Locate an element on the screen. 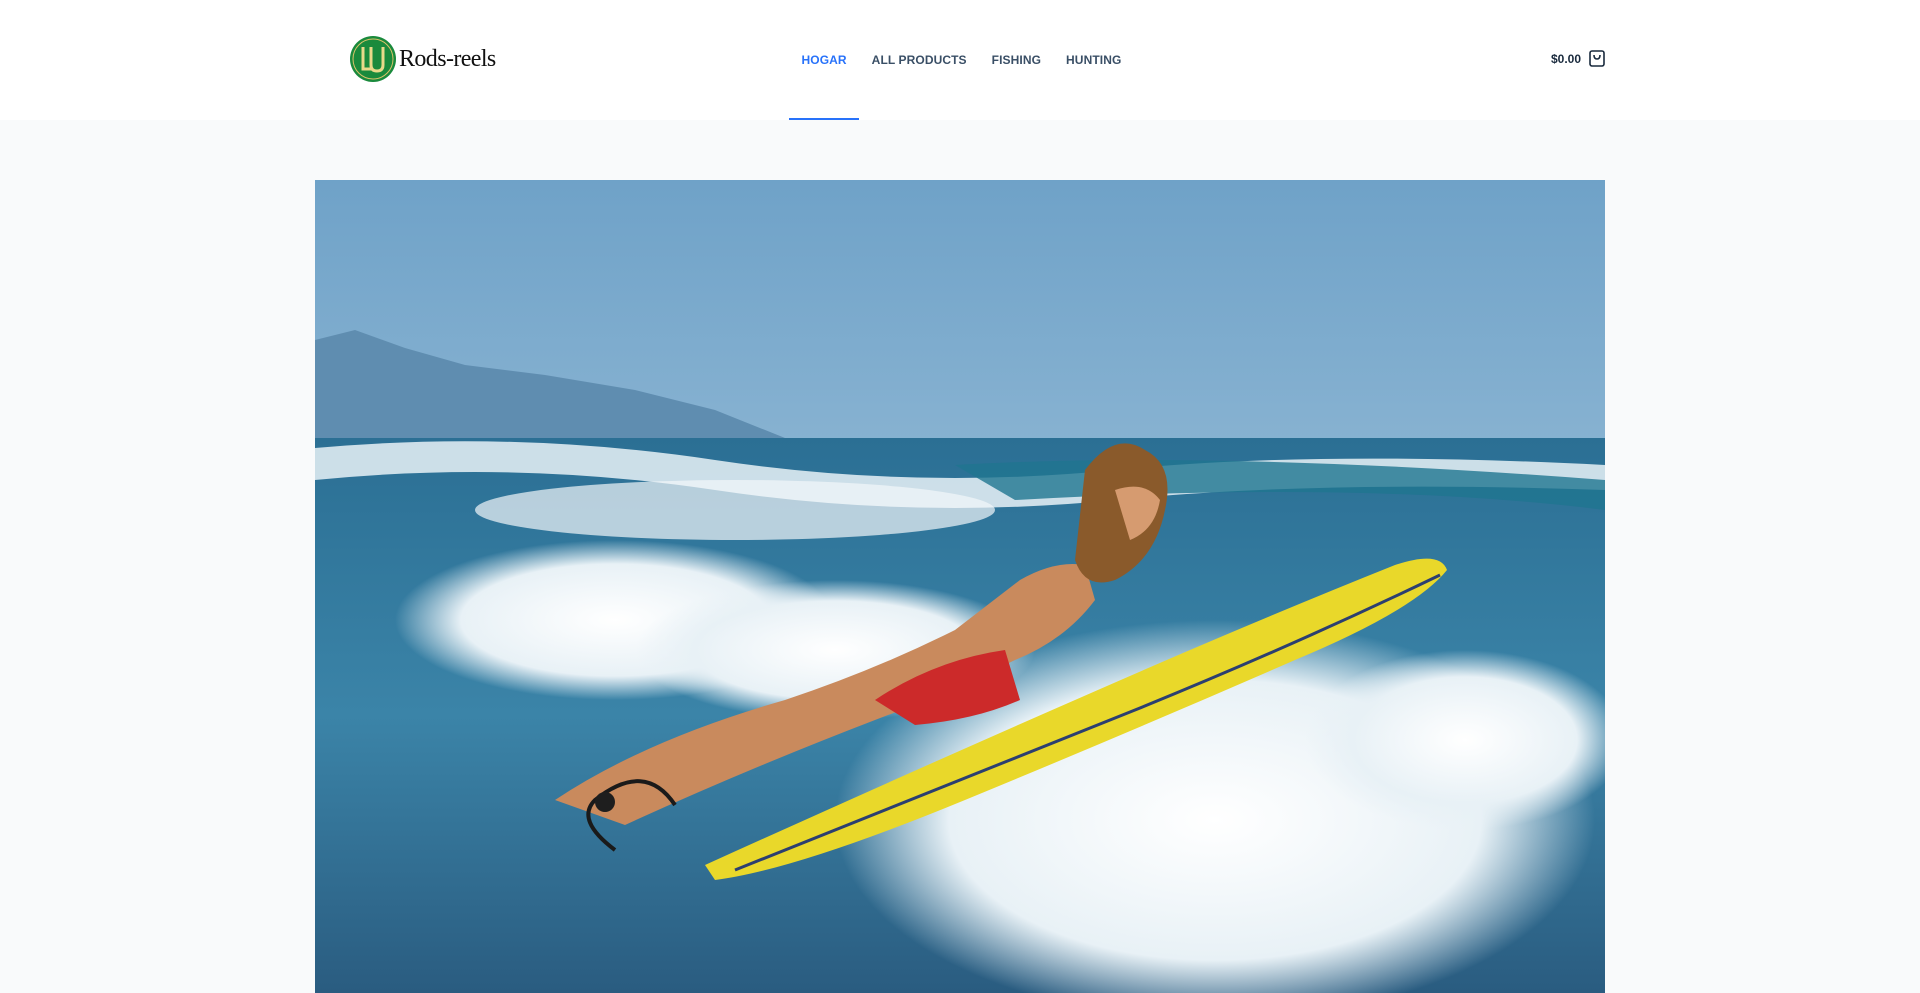  main-navigation: HOGAR ALL PRODUCTS FISHING HUNTING is located at coordinates (961, 60).